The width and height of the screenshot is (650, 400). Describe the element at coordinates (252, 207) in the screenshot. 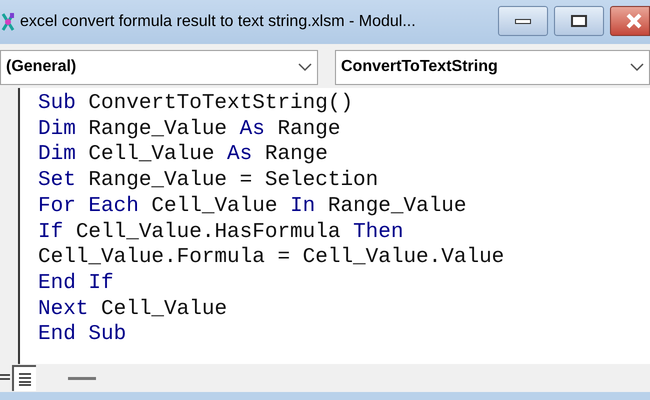

I see `code-line: For Each Cell_Value In Range_Value` at that location.